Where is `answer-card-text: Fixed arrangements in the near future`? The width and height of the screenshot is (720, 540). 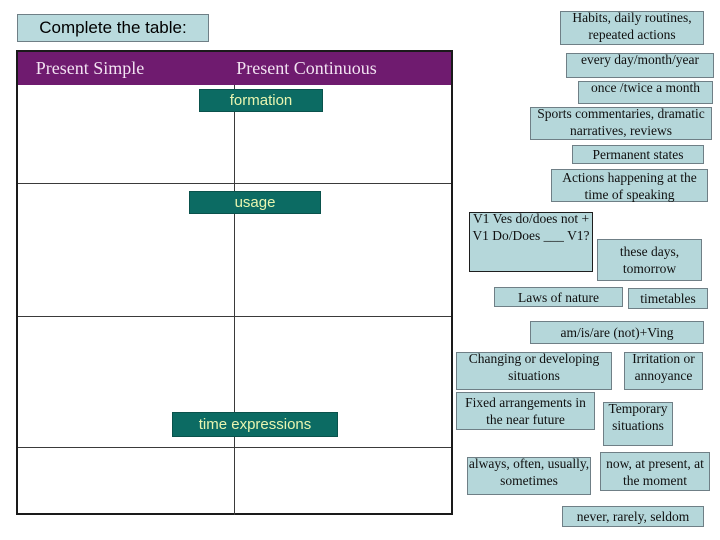
answer-card-text: Fixed arrangements in the near future is located at coordinates (525, 411).